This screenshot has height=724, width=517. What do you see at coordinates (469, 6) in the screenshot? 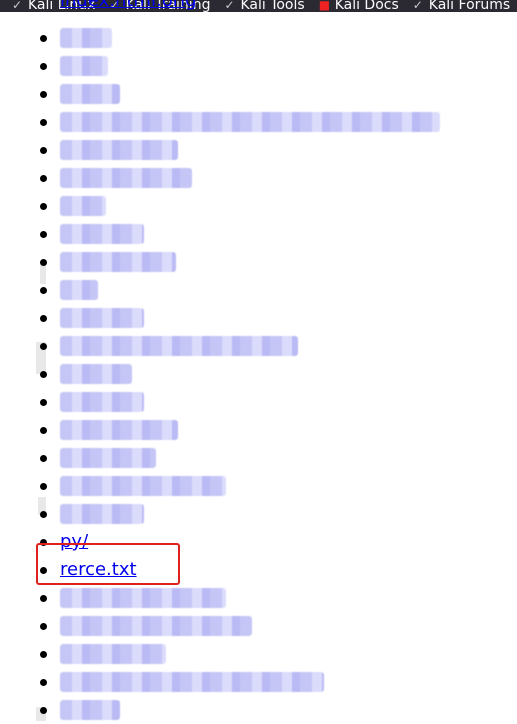
I see `bookmark-label: Kali Forums` at bounding box center [469, 6].